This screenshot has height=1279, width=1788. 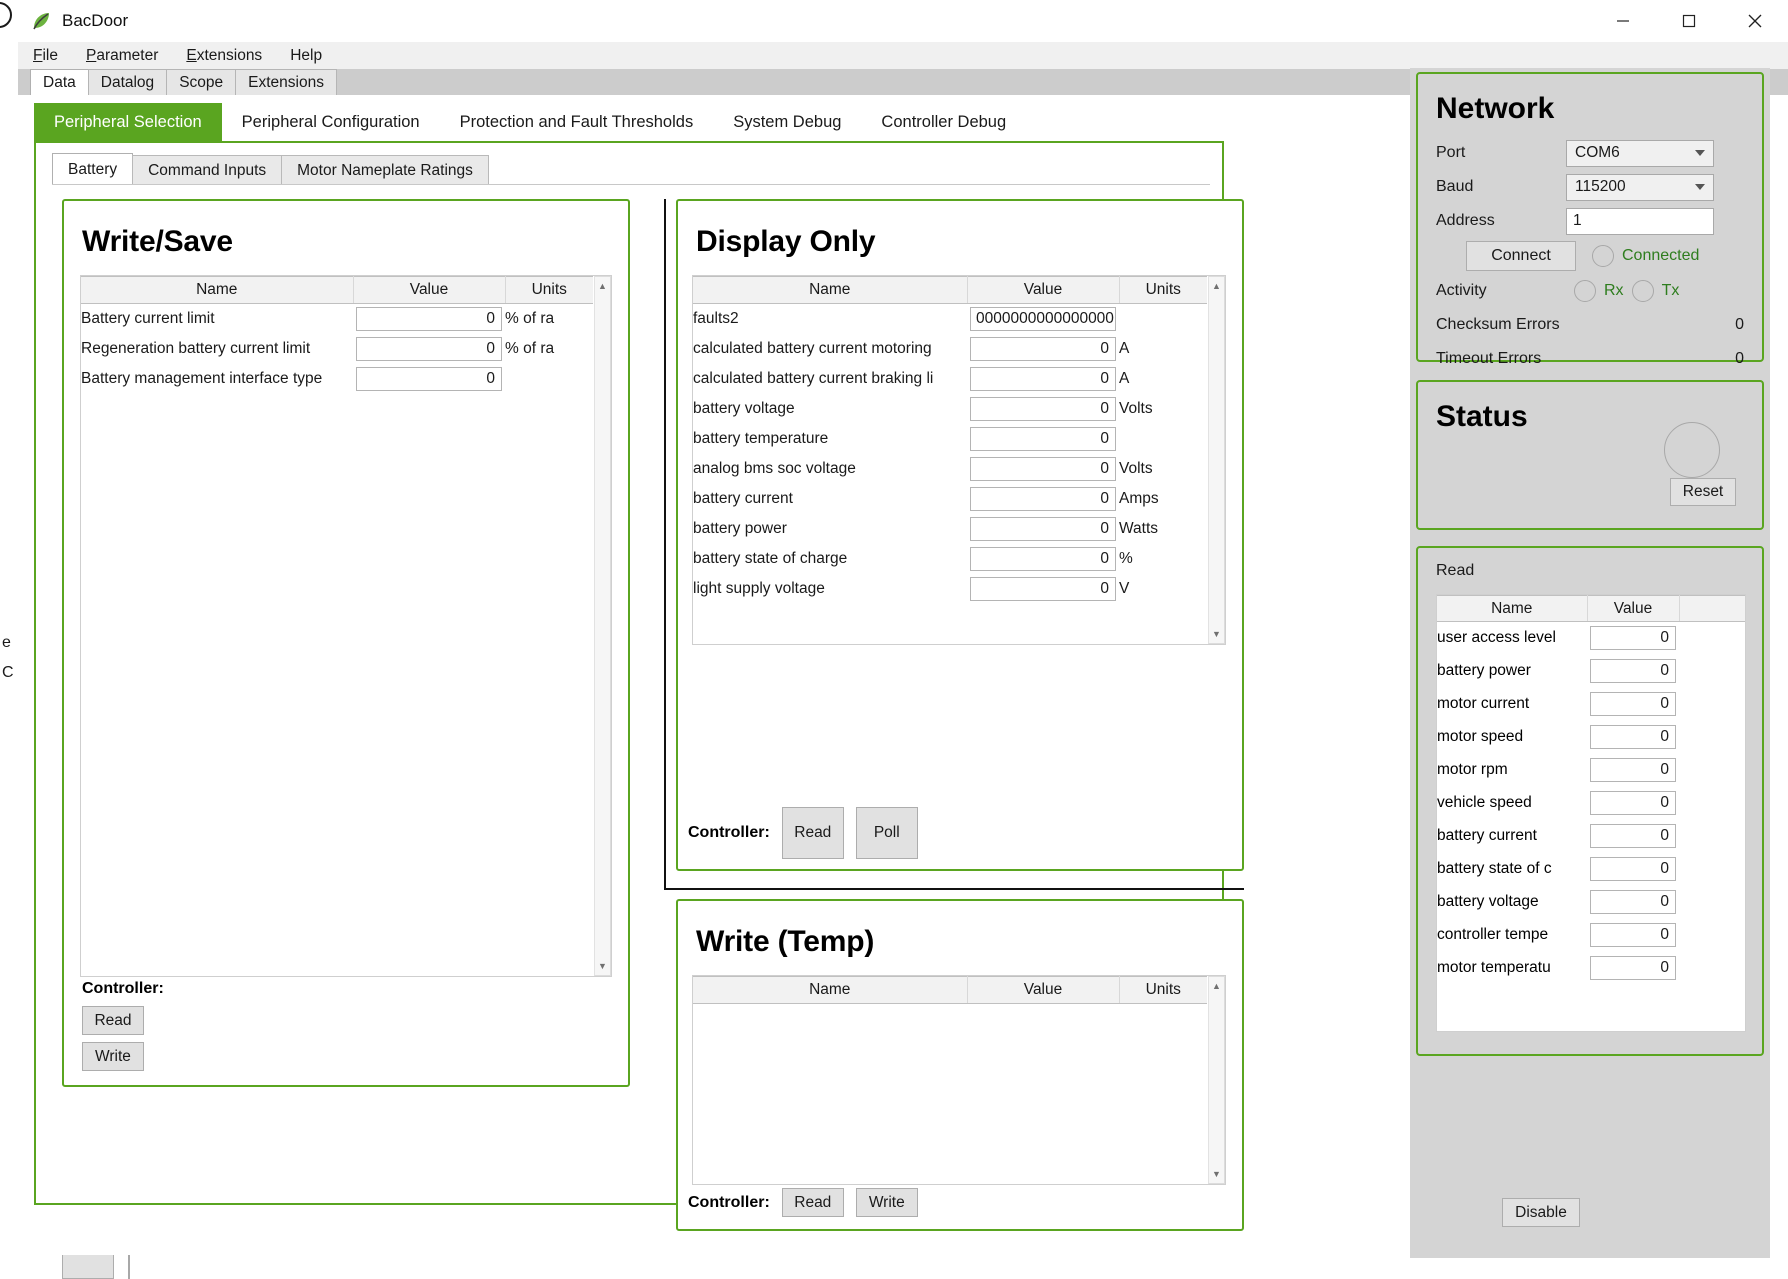 I want to click on status-title: Status, so click(x=1482, y=416).